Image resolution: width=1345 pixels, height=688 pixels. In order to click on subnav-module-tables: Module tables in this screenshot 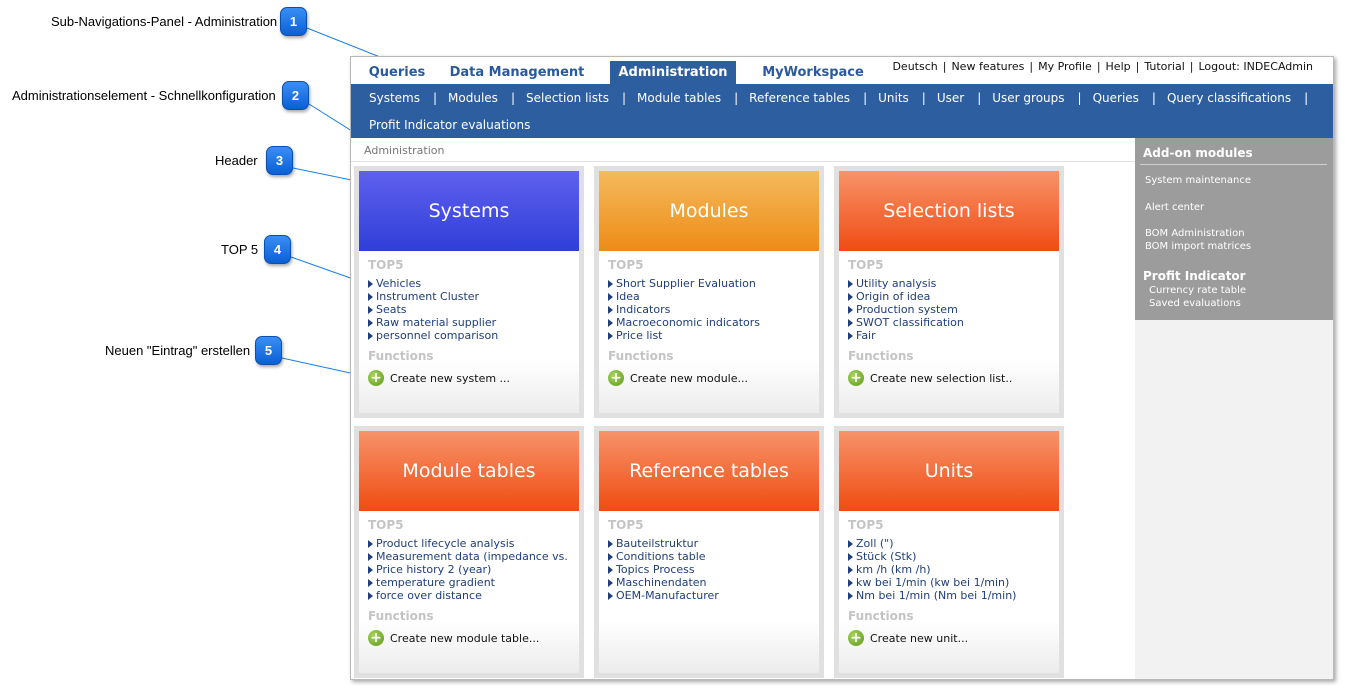, I will do `click(679, 98)`.